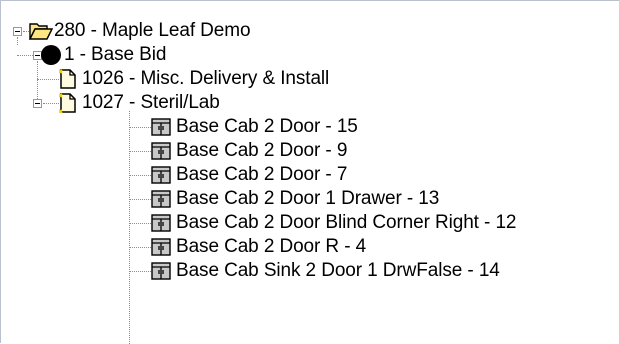 The height and width of the screenshot is (344, 619). I want to click on tree-node-project: 280 - Maple Leaf Demo, so click(171, 31).